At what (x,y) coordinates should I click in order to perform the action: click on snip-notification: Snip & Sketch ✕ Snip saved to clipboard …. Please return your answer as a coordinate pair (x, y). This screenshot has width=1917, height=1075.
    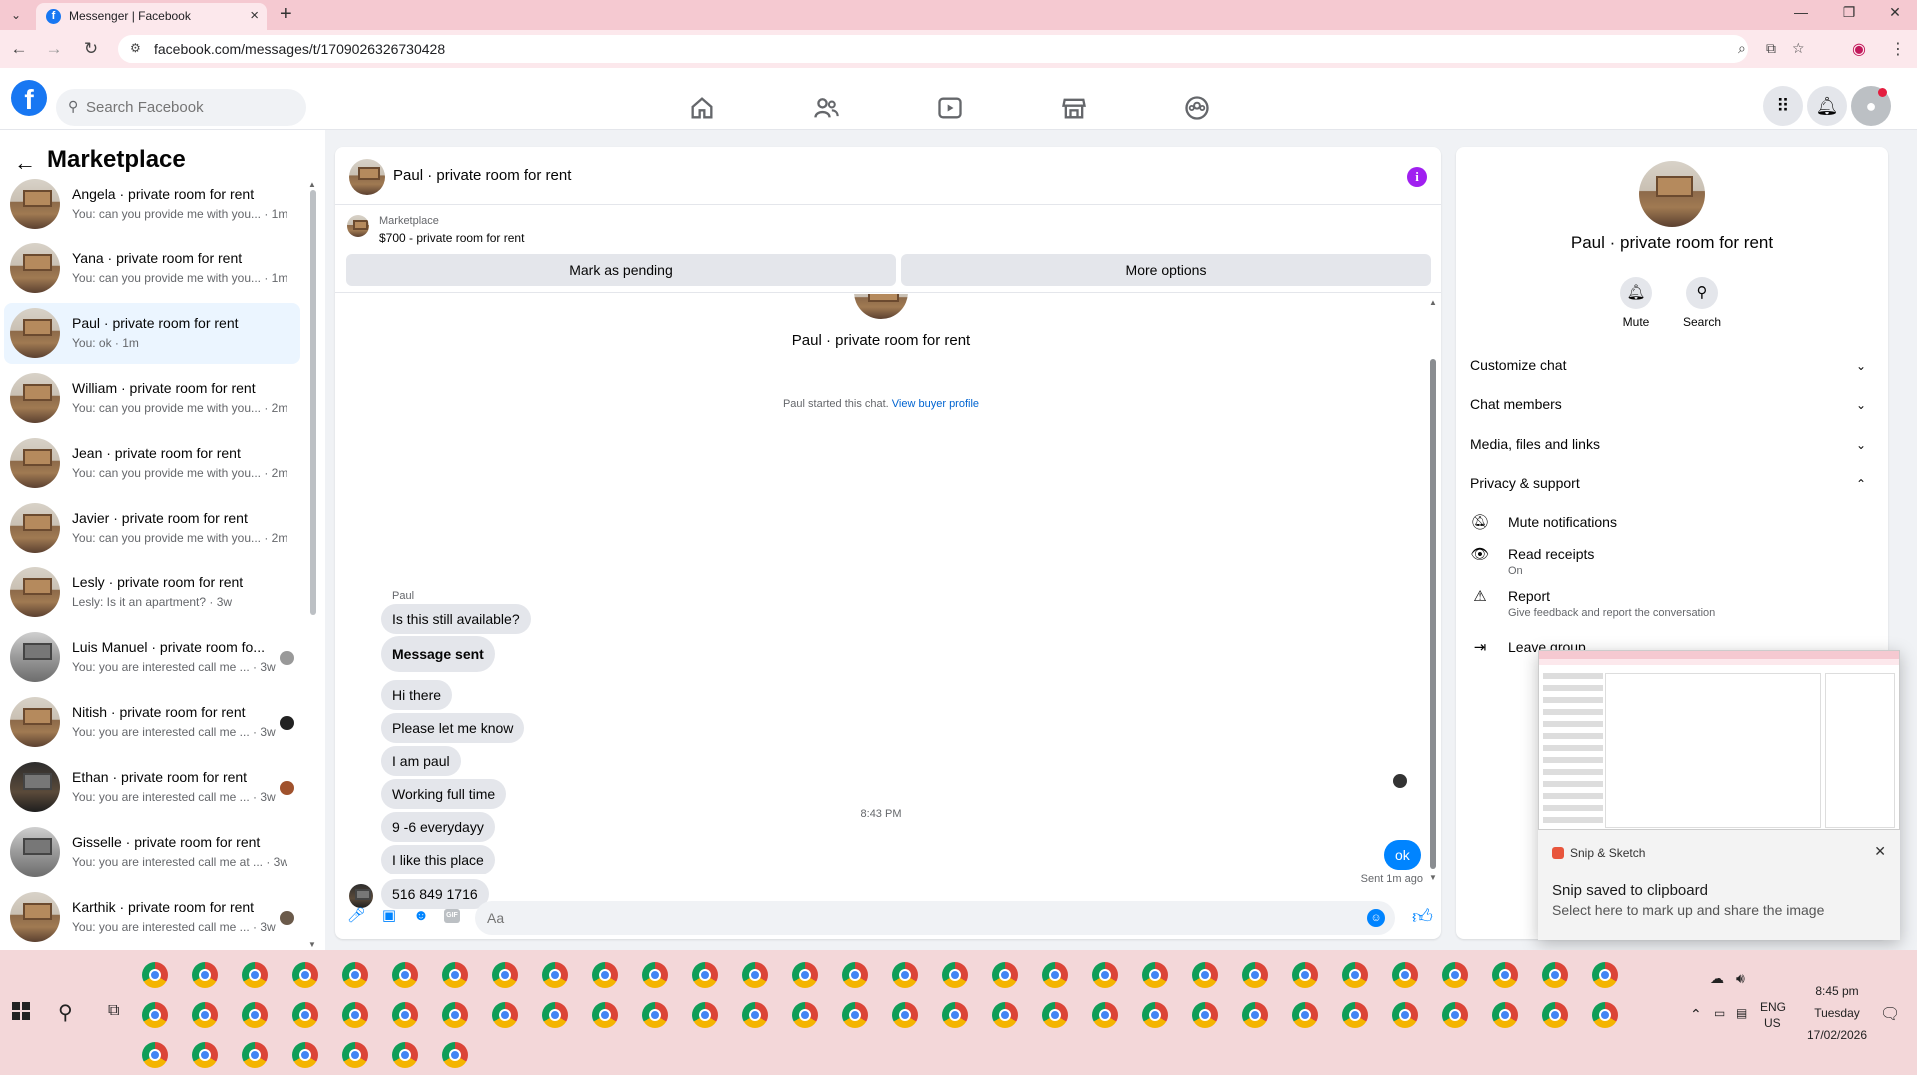
    Looking at the image, I should click on (1719, 795).